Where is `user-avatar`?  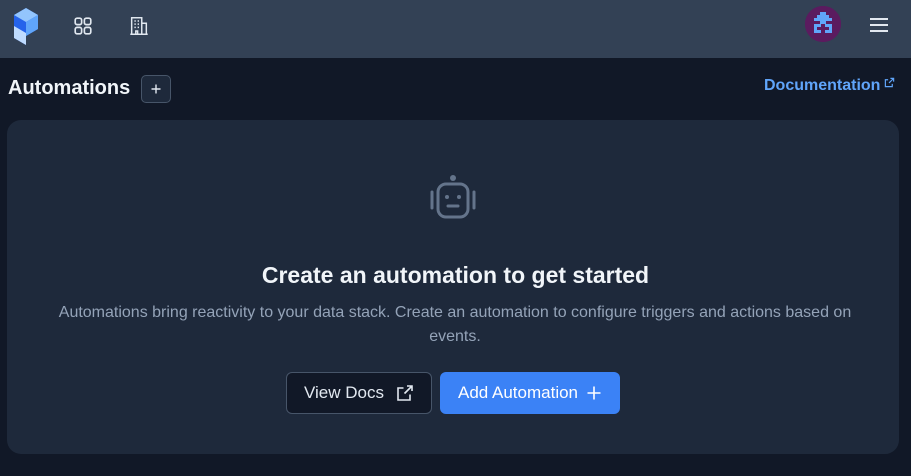
user-avatar is located at coordinates (823, 24).